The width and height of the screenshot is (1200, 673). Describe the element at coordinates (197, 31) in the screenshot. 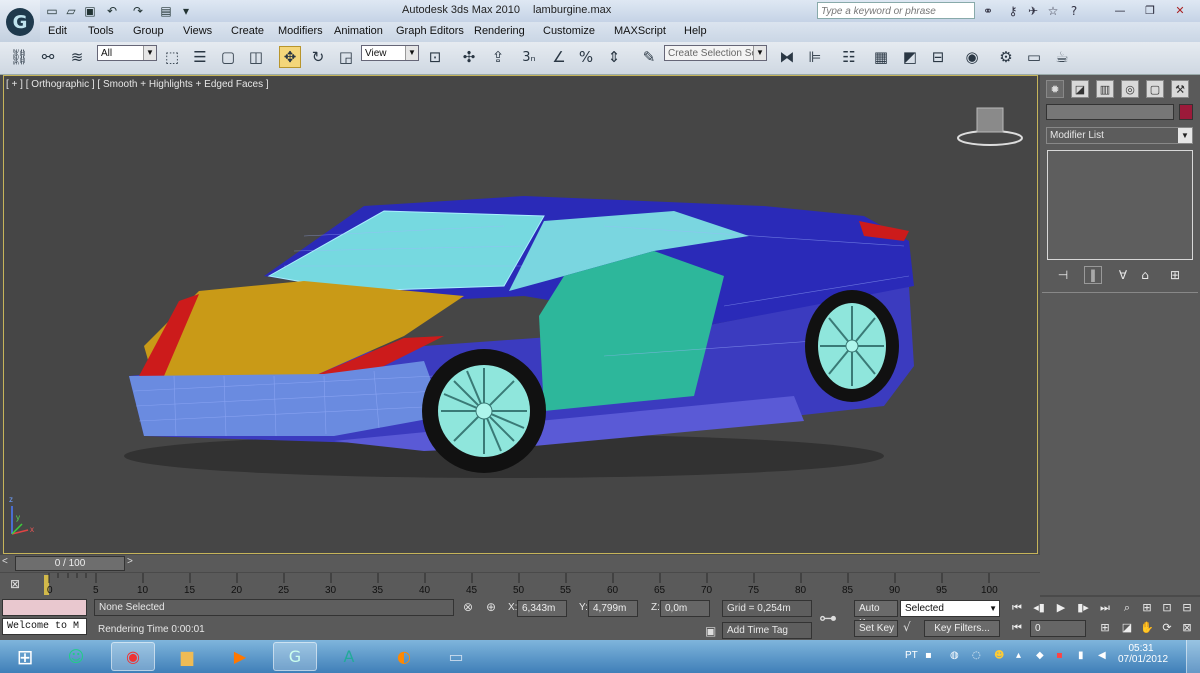

I see `menu-views: Views` at that location.